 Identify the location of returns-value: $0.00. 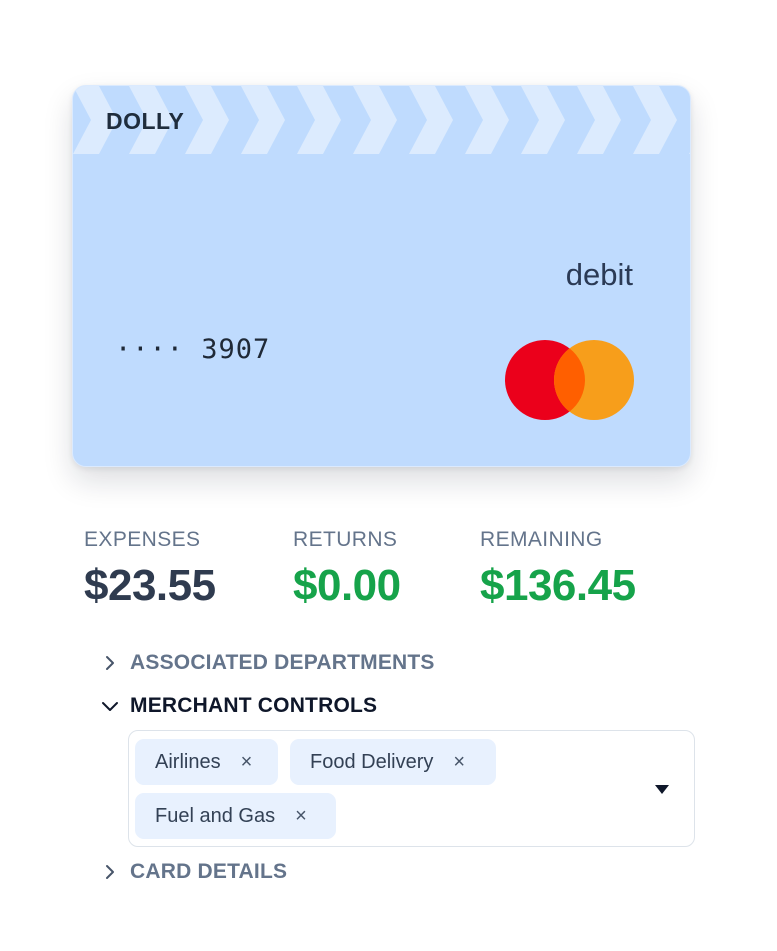
(347, 585).